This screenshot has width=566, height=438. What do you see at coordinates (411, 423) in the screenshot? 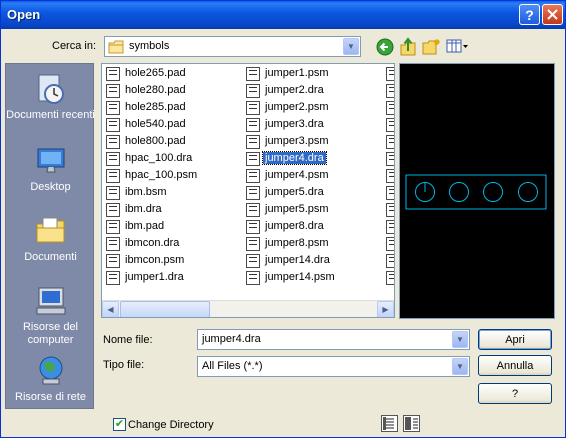
I see `preview-on-button` at bounding box center [411, 423].